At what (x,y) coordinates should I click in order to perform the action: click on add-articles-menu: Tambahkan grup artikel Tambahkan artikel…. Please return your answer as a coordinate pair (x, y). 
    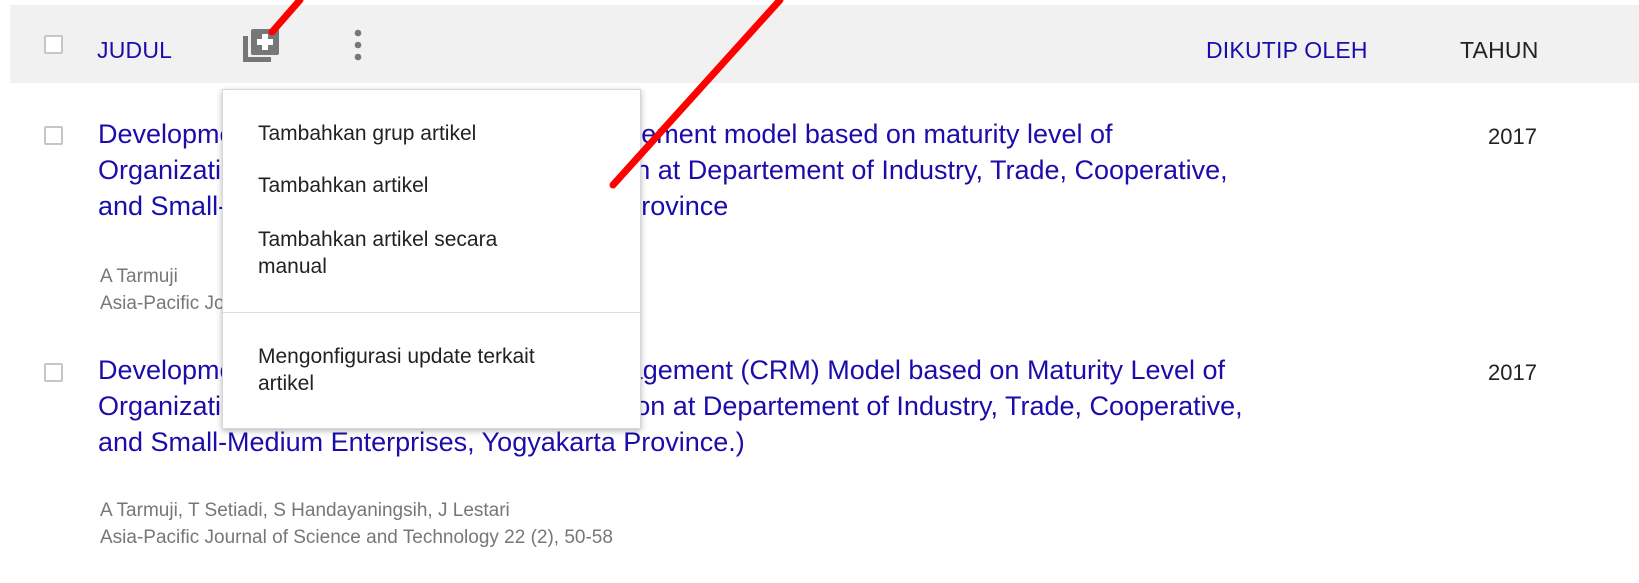
    Looking at the image, I should click on (431, 259).